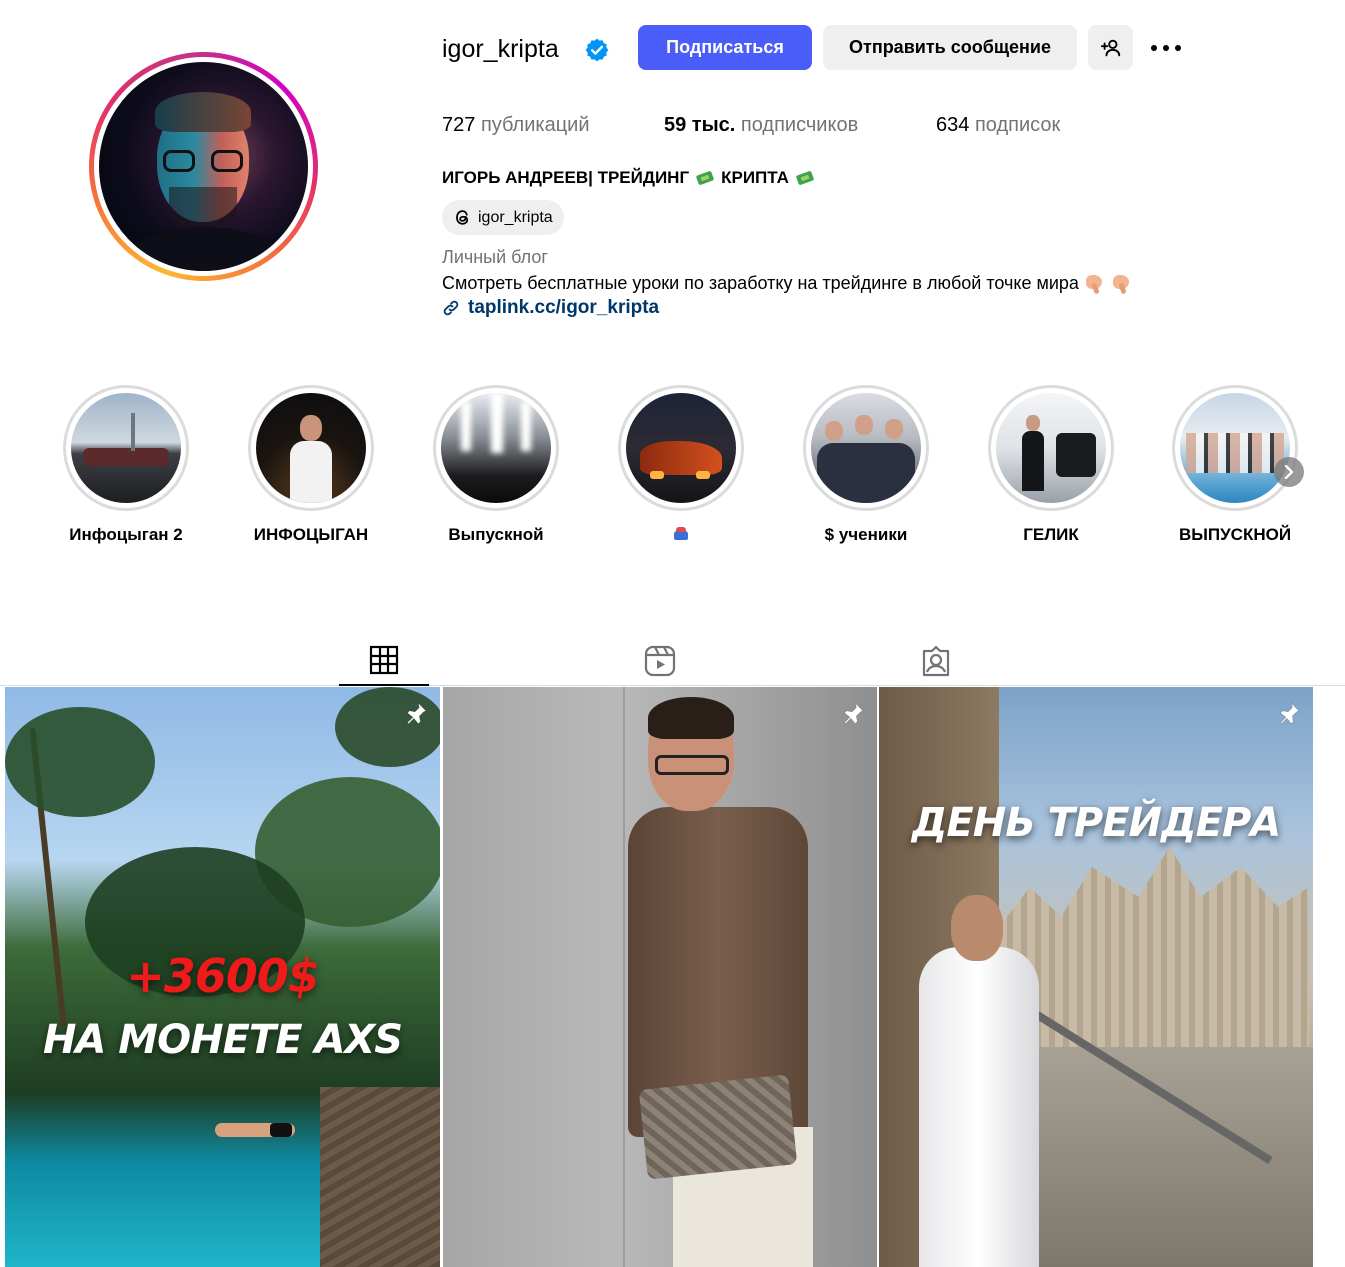 The width and height of the screenshot is (1345, 1267). What do you see at coordinates (660, 977) in the screenshot?
I see `post-thumbnail` at bounding box center [660, 977].